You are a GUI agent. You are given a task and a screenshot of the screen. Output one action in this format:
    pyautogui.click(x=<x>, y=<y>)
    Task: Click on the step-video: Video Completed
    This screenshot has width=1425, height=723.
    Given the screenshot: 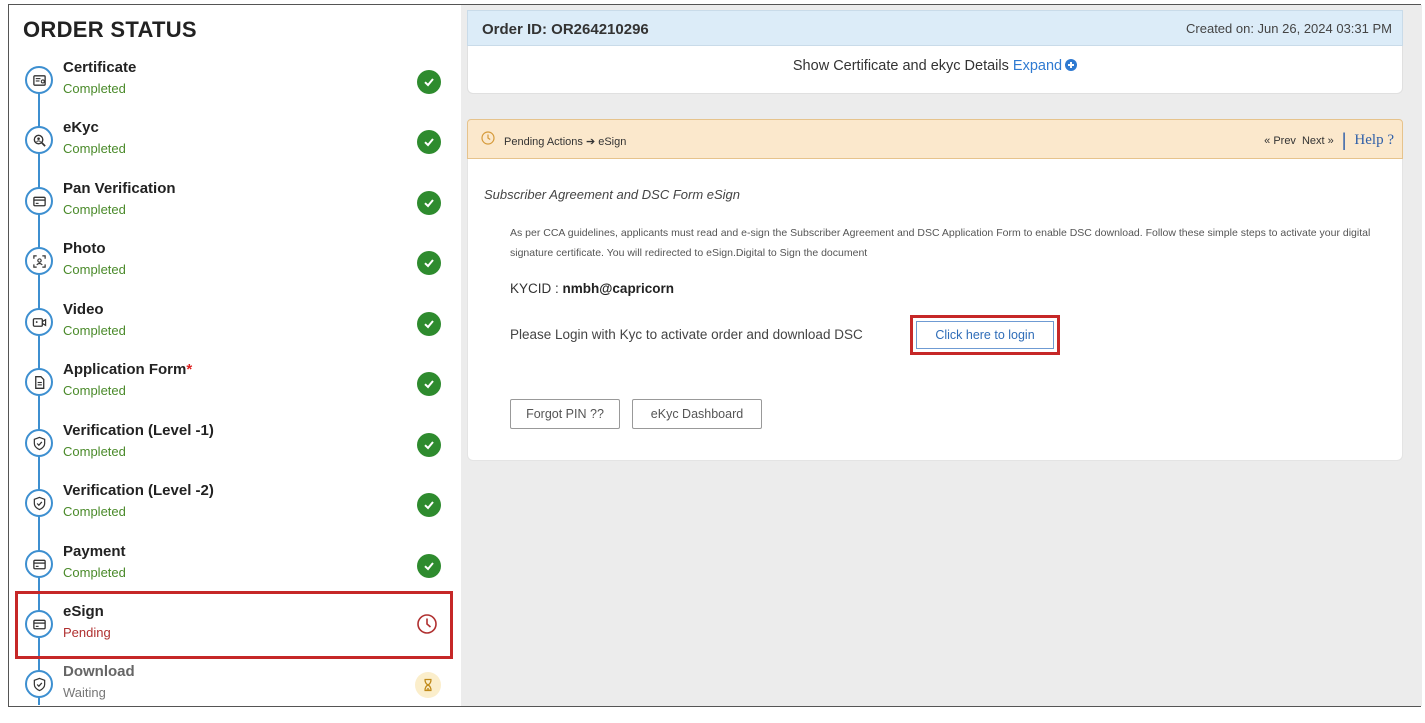 What is the action you would take?
    pyautogui.click(x=235, y=331)
    